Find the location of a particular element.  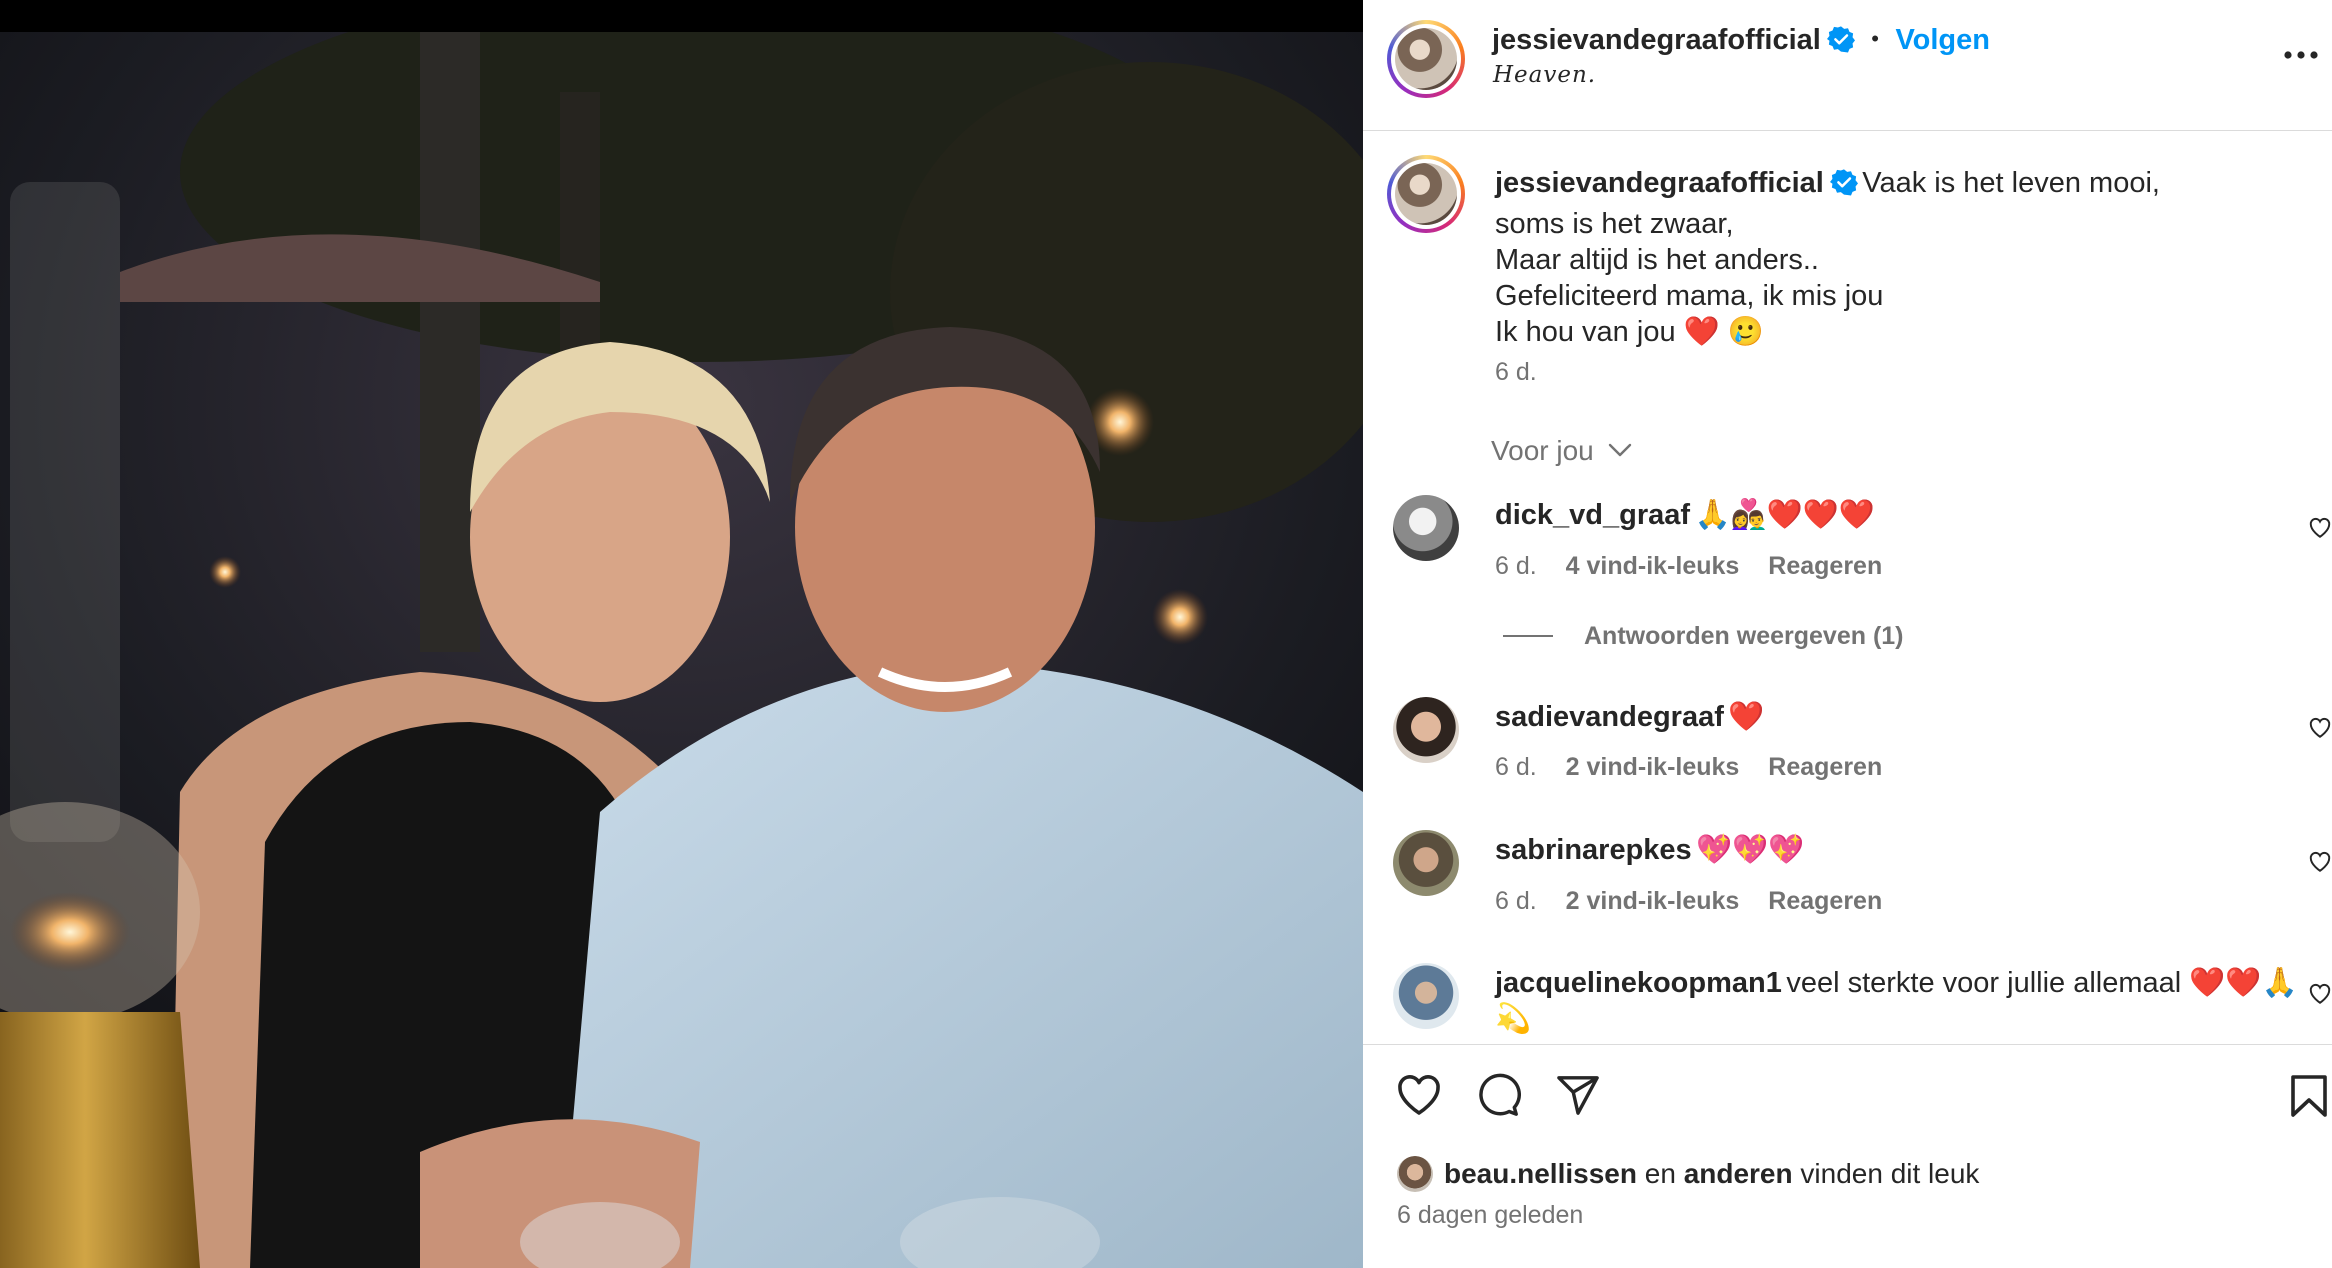

comment-body: sadievandegraaf ❤️ is located at coordinates (1629, 717).